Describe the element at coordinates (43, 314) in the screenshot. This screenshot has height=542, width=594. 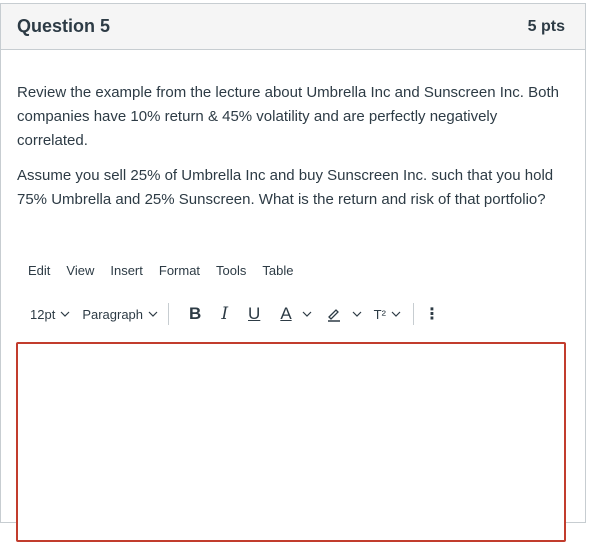
I see `font-size-value: 12pt` at that location.